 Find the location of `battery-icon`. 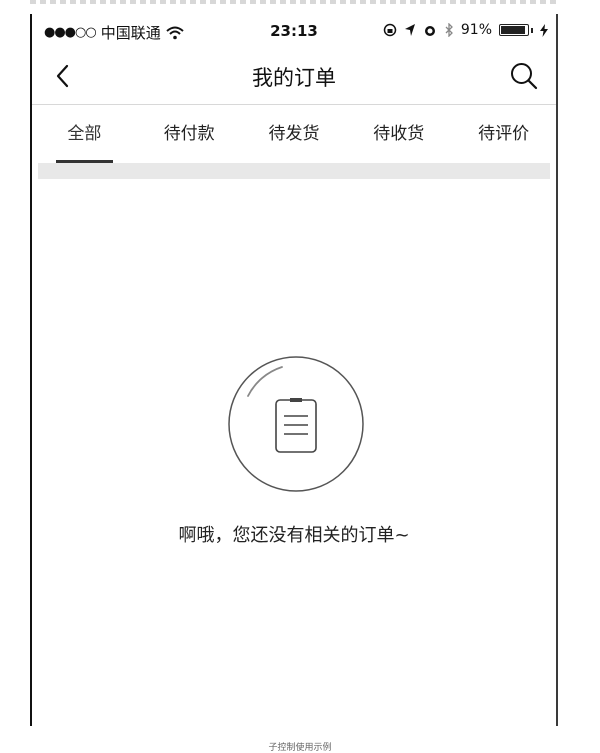

battery-icon is located at coordinates (514, 30).